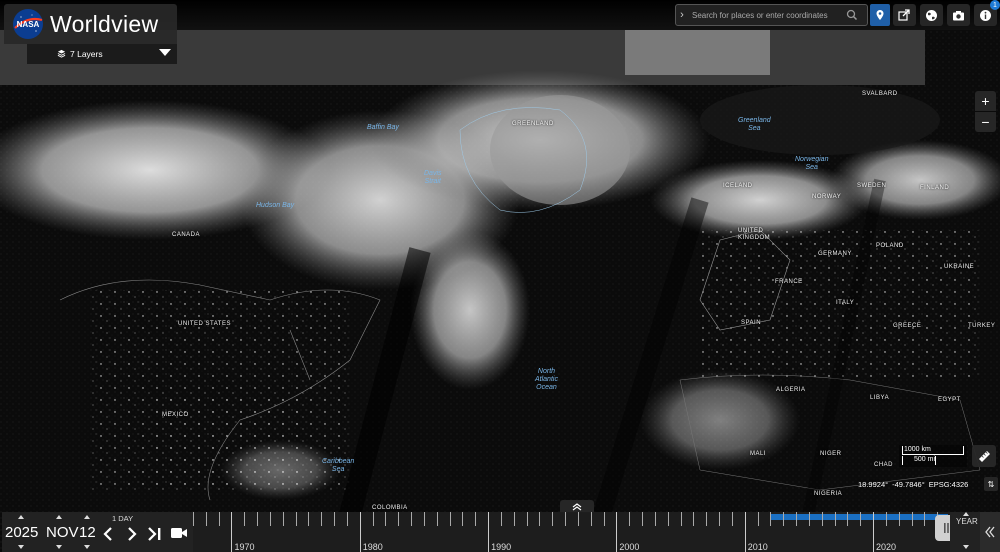 The width and height of the screenshot is (1000, 552). I want to click on zoom-level-up-icon, so click(966, 514).